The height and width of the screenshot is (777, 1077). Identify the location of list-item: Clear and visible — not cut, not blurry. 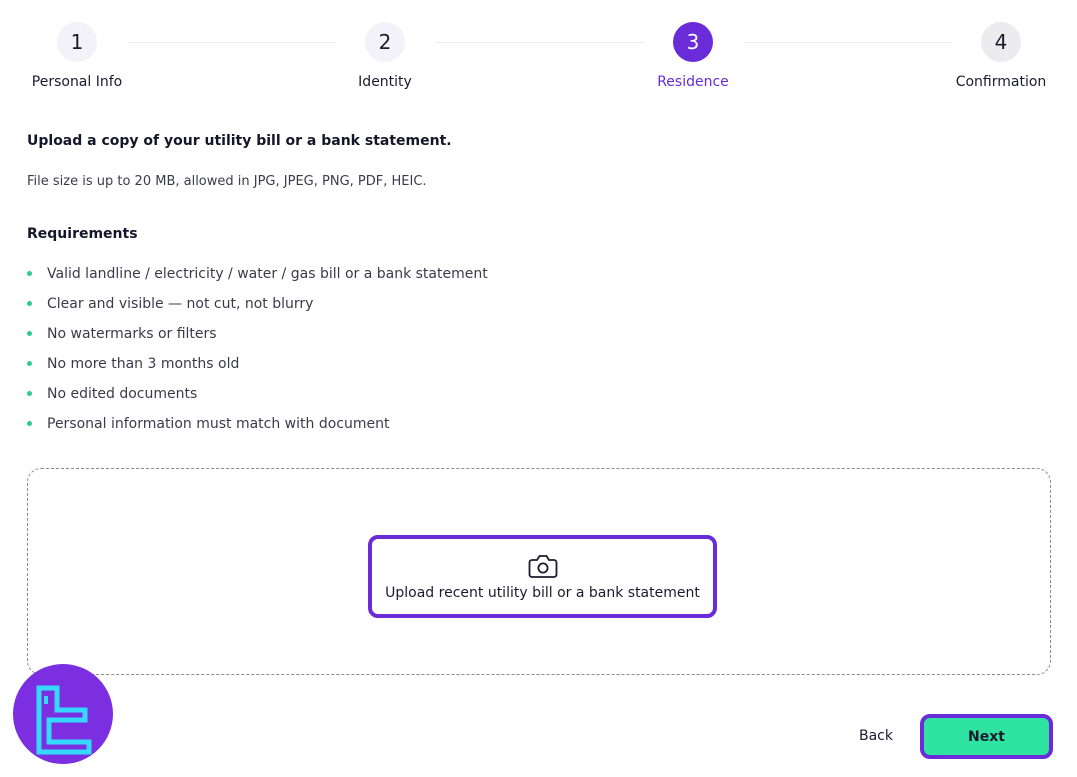
(257, 309).